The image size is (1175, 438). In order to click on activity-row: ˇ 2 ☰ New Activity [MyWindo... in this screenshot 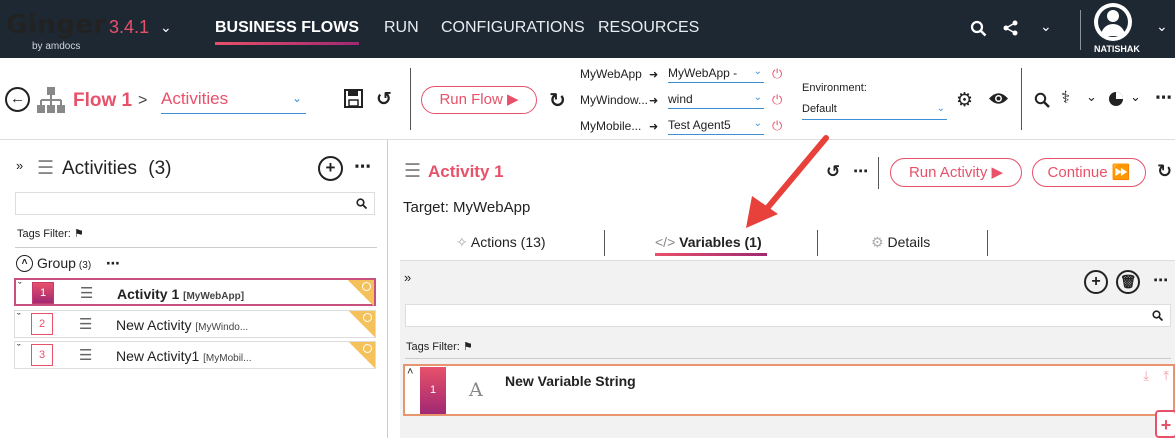, I will do `click(195, 324)`.